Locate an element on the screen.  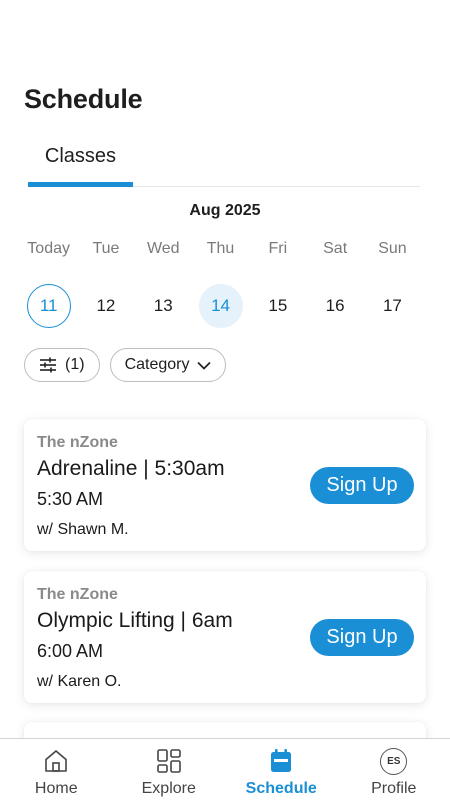
date-number: 15 is located at coordinates (278, 305).